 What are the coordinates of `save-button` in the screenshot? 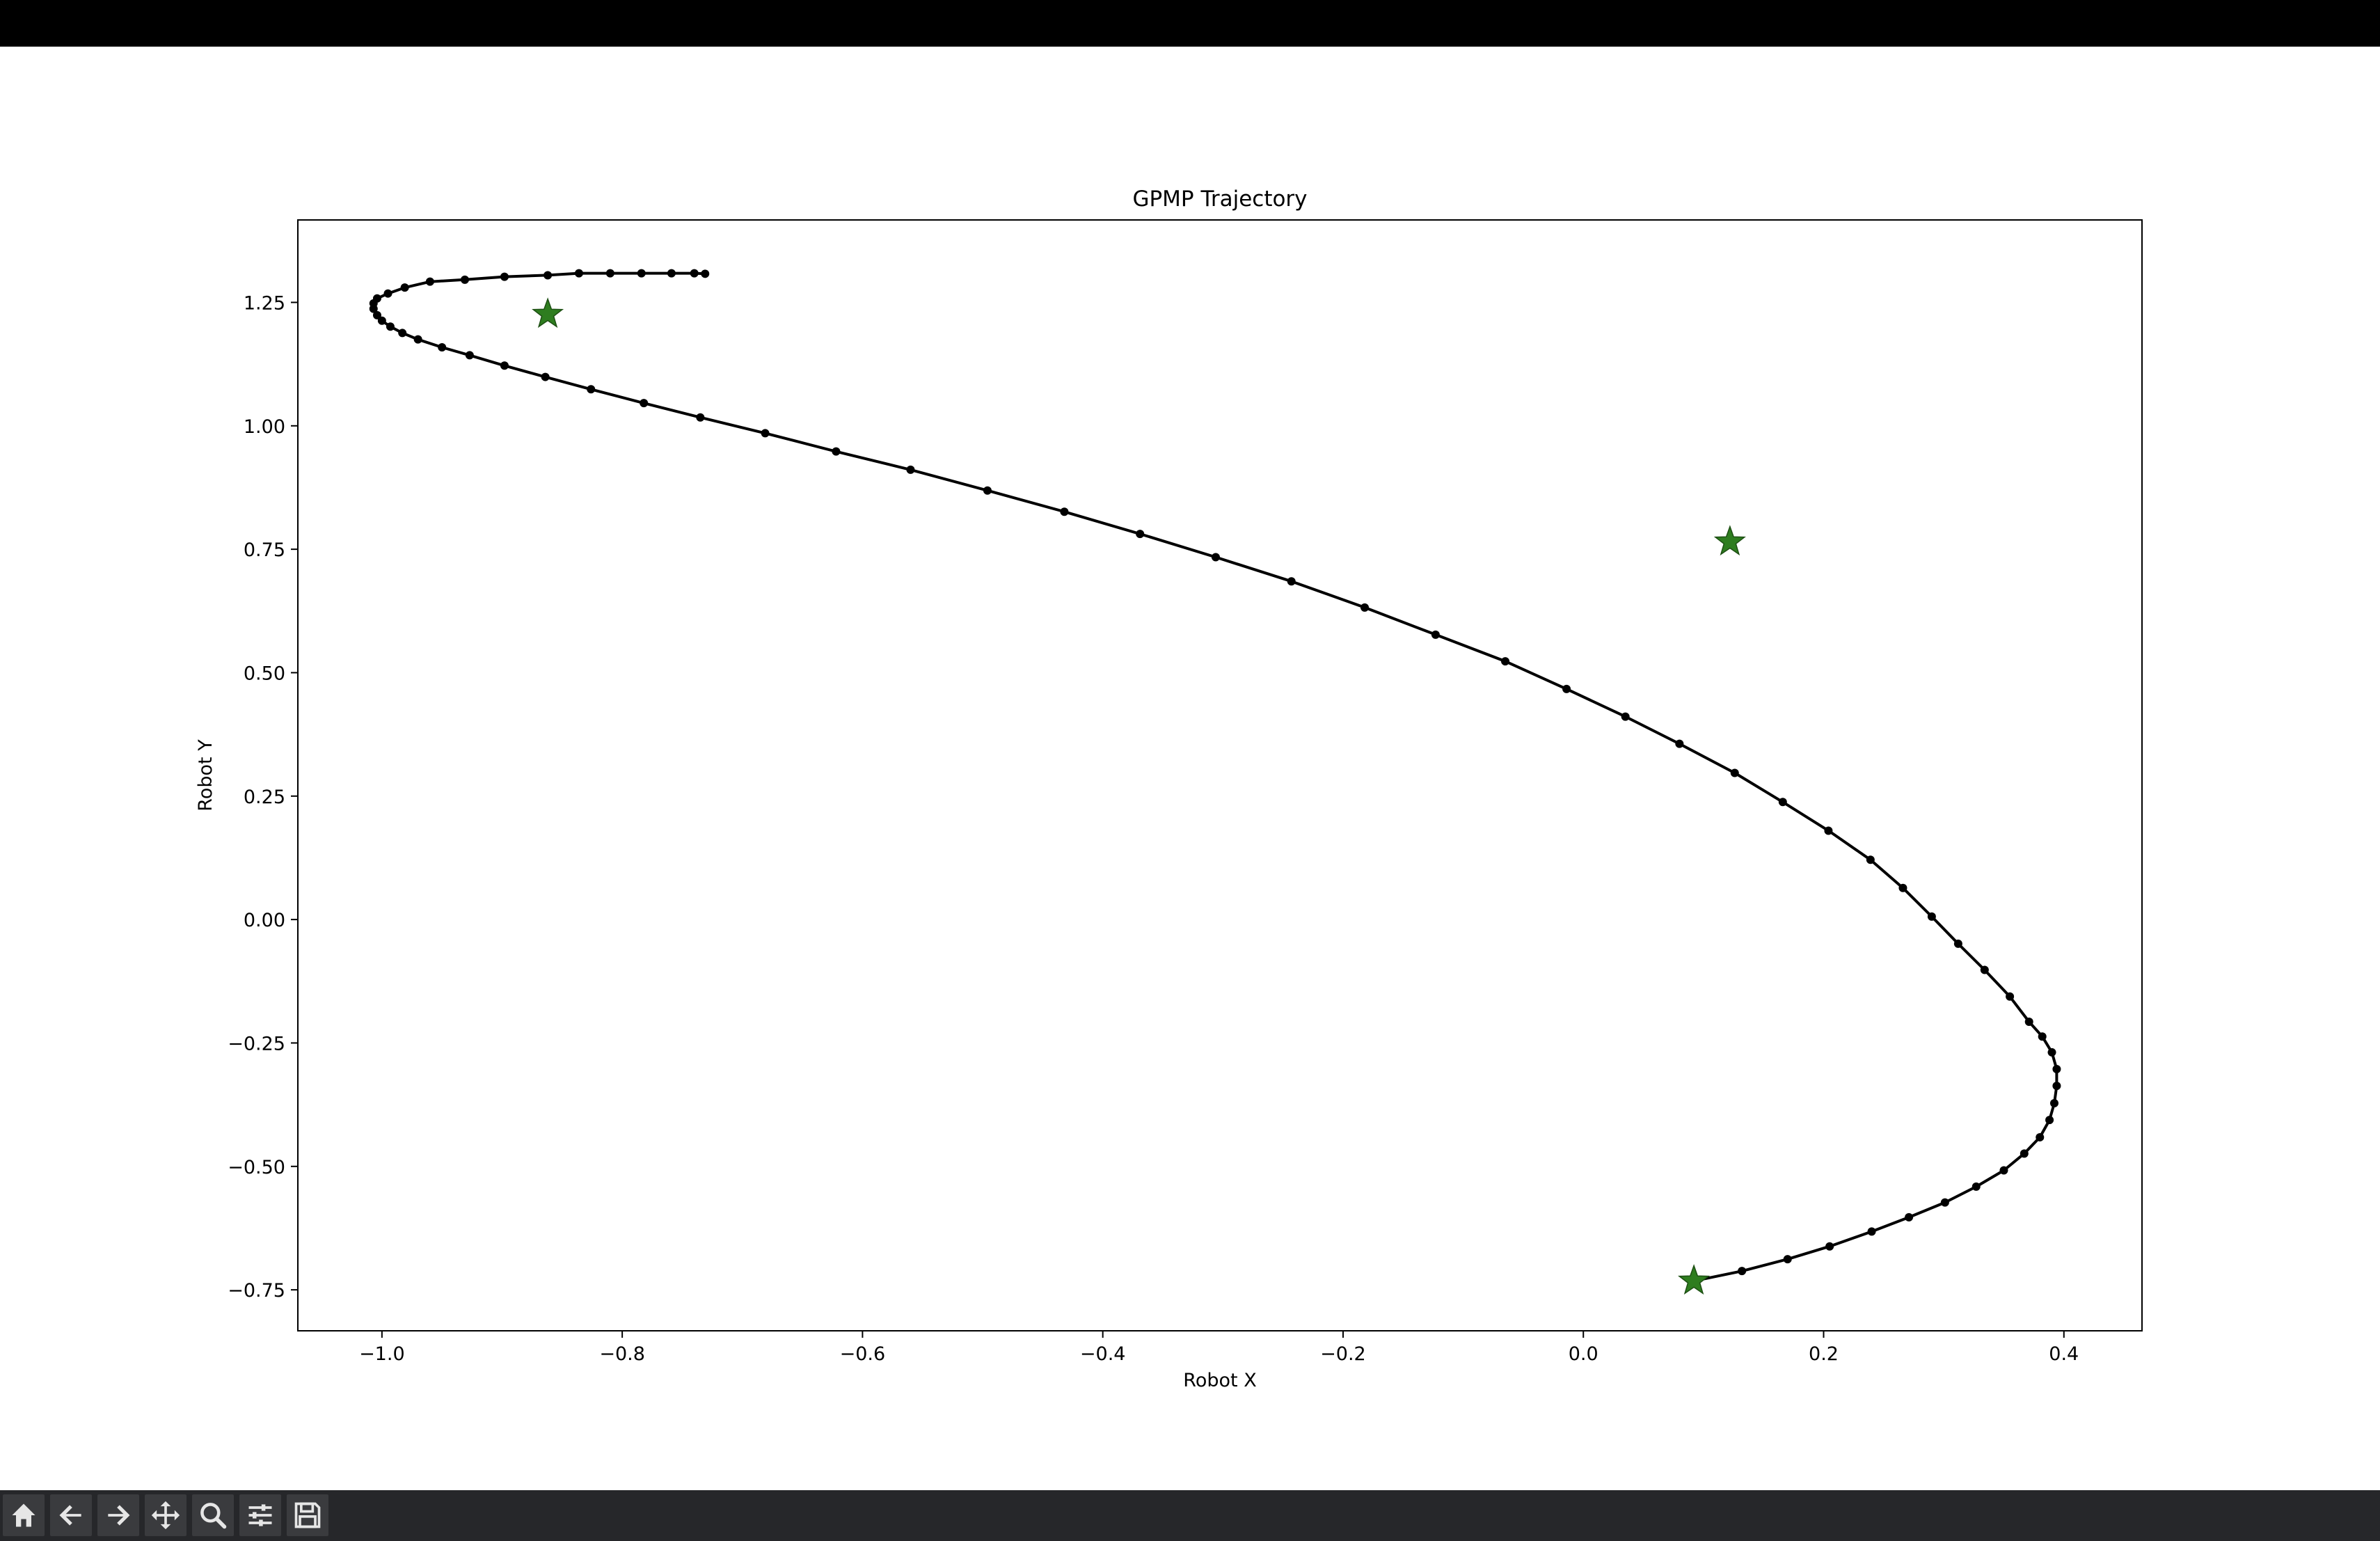 It's located at (307, 1515).